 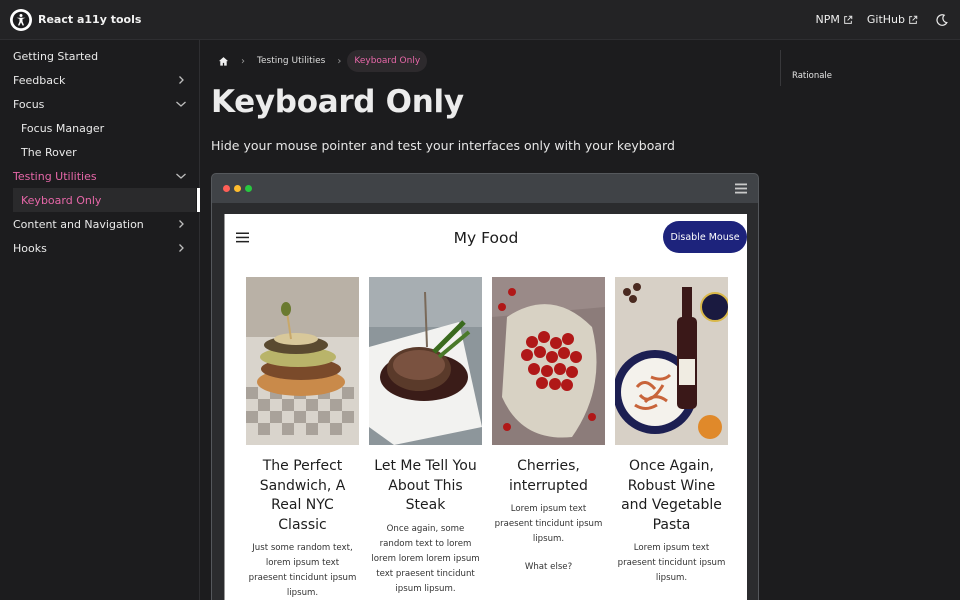 What do you see at coordinates (237, 188) in the screenshot?
I see `minimize-dot-icon` at bounding box center [237, 188].